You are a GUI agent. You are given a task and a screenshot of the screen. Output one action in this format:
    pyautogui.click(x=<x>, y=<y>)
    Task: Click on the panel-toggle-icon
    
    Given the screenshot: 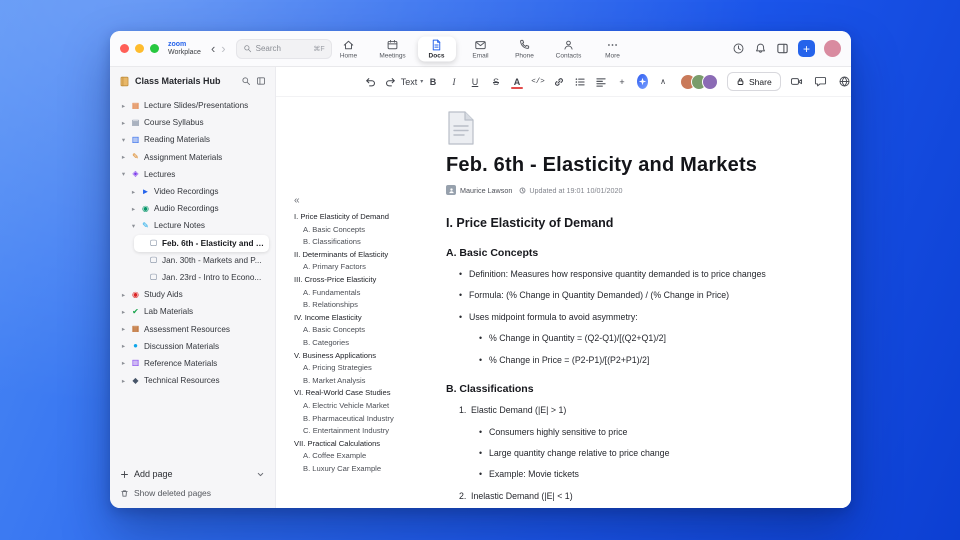 What is the action you would take?
    pyautogui.click(x=782, y=48)
    